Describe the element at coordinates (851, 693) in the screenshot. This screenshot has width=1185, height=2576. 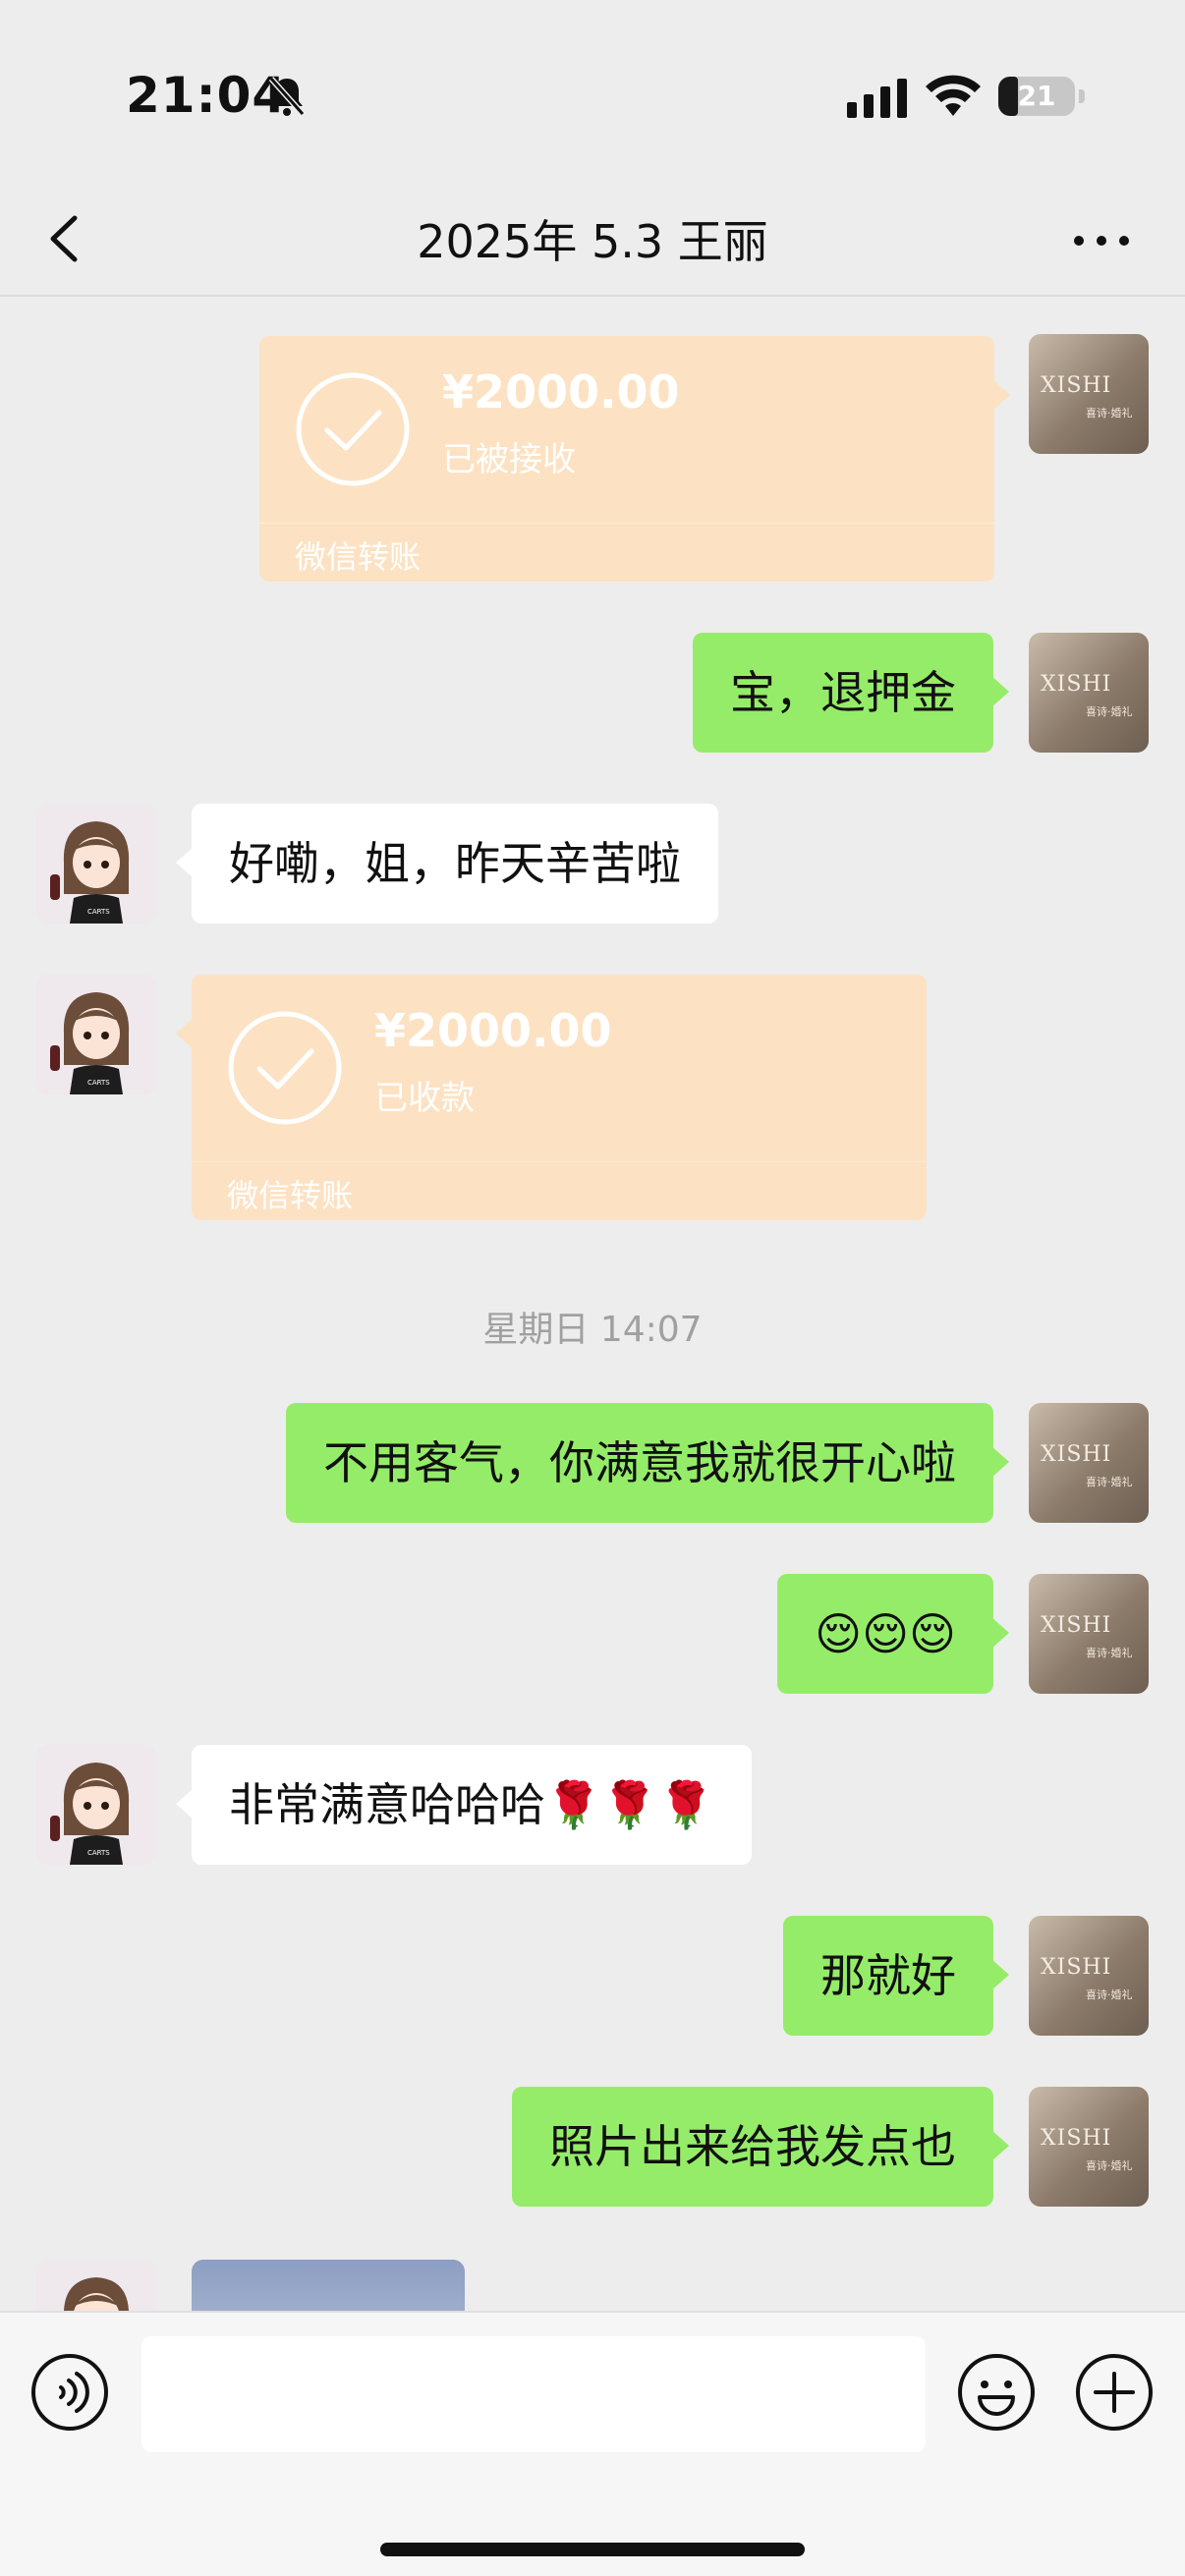
I see `message-bubble: 宝，退押金` at that location.